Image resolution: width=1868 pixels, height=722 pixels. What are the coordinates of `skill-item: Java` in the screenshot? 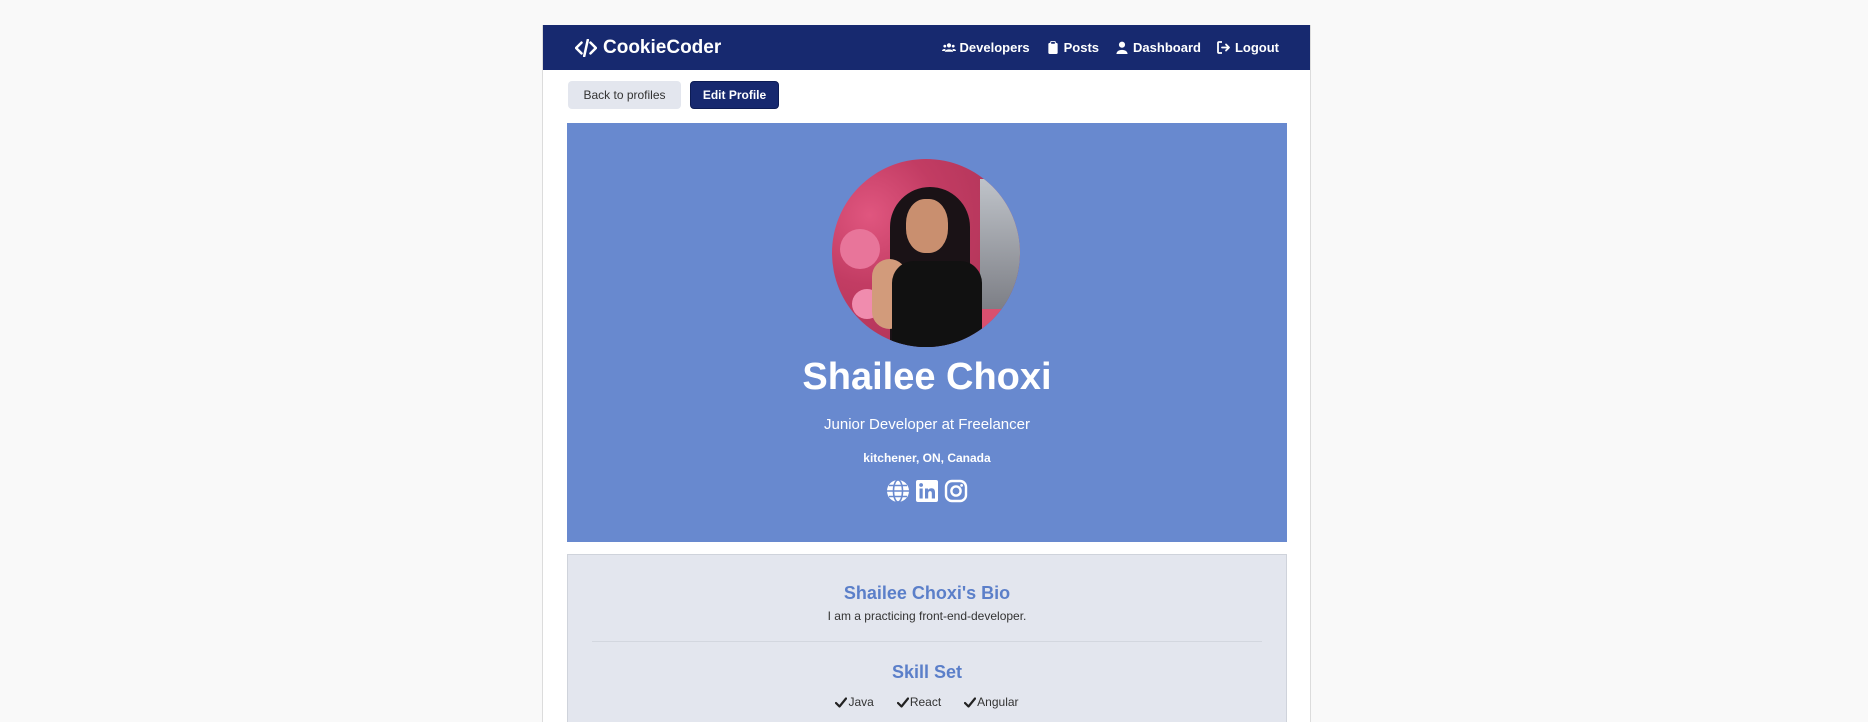 It's located at (854, 702).